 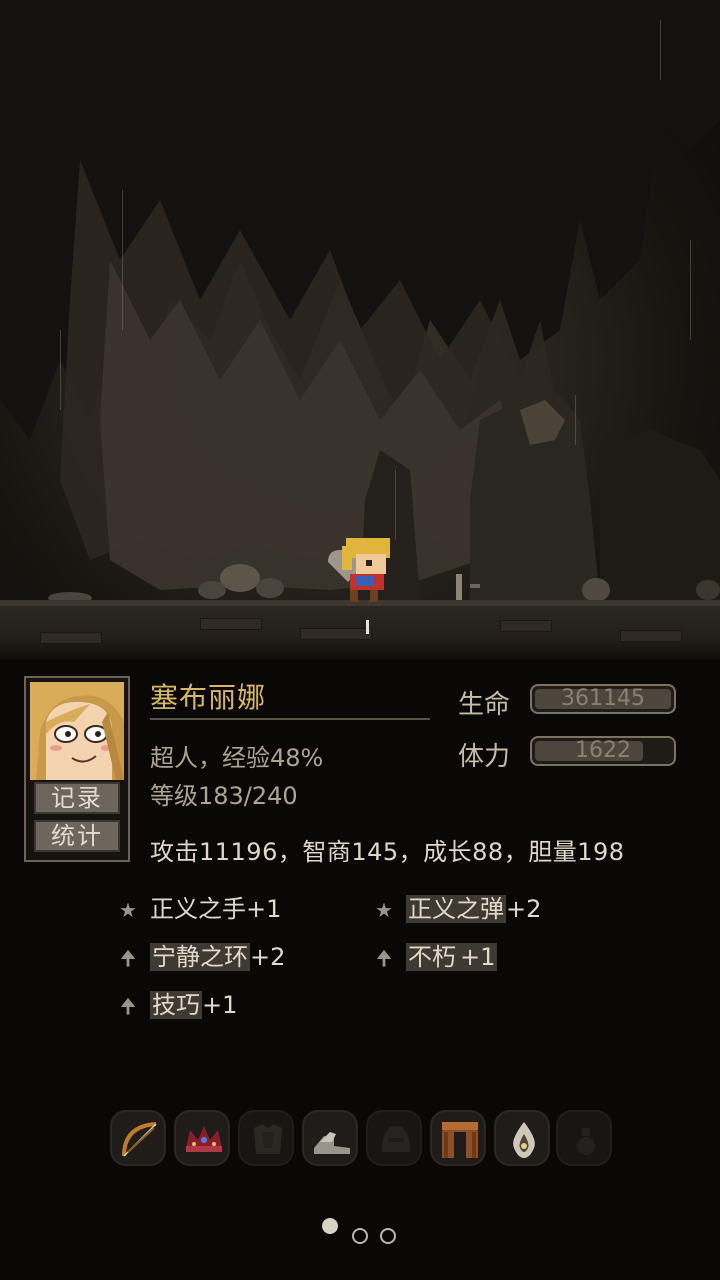 I want to click on skill-item: 🠉 技巧+1, so click(x=176, y=1005).